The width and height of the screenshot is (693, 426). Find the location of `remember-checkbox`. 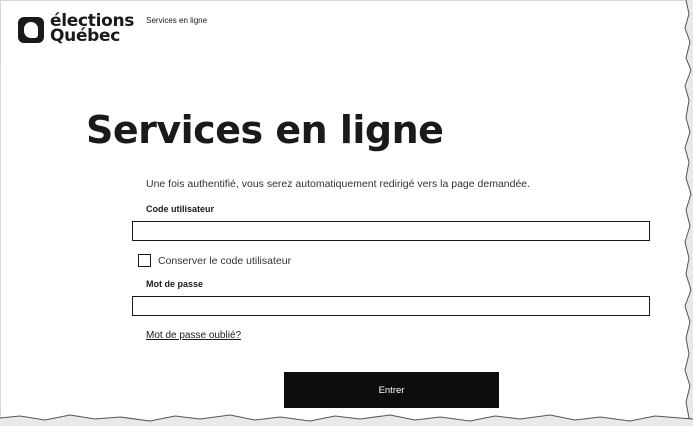

remember-checkbox is located at coordinates (144, 260).